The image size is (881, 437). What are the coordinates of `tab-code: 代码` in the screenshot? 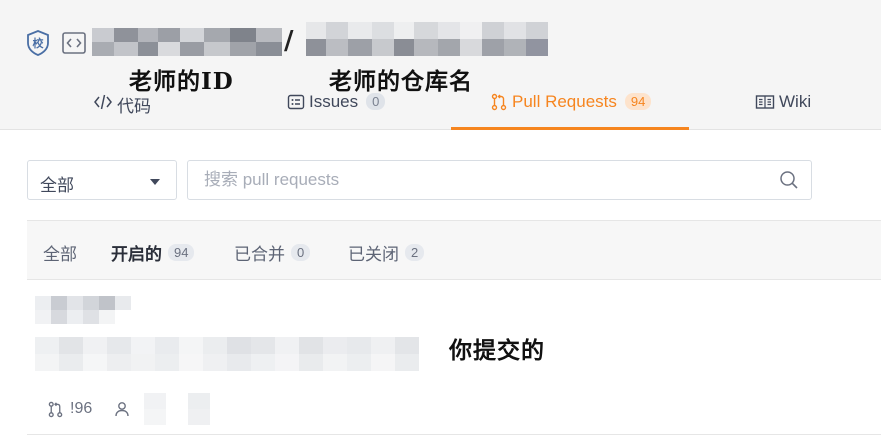 It's located at (122, 107).